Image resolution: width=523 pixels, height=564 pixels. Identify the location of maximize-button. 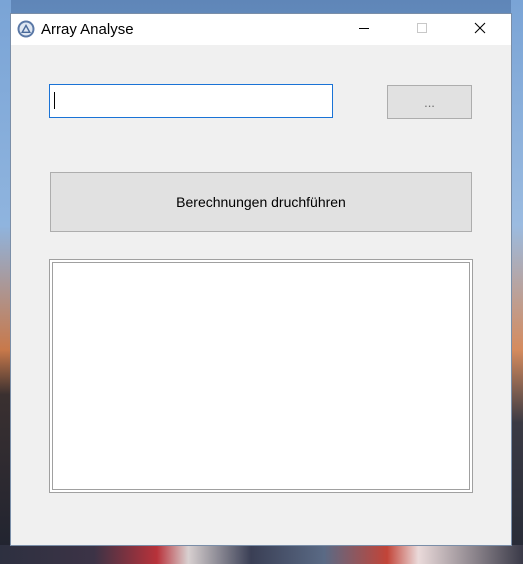
(422, 29).